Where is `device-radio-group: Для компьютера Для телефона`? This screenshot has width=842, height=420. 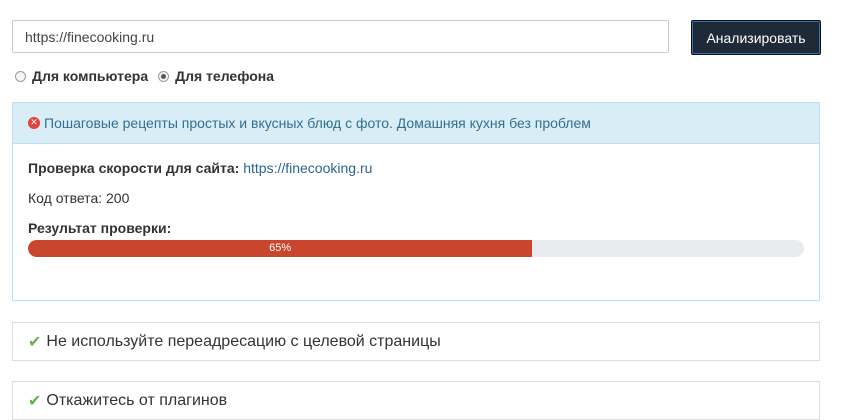
device-radio-group: Для компьютера Для телефона is located at coordinates (149, 76).